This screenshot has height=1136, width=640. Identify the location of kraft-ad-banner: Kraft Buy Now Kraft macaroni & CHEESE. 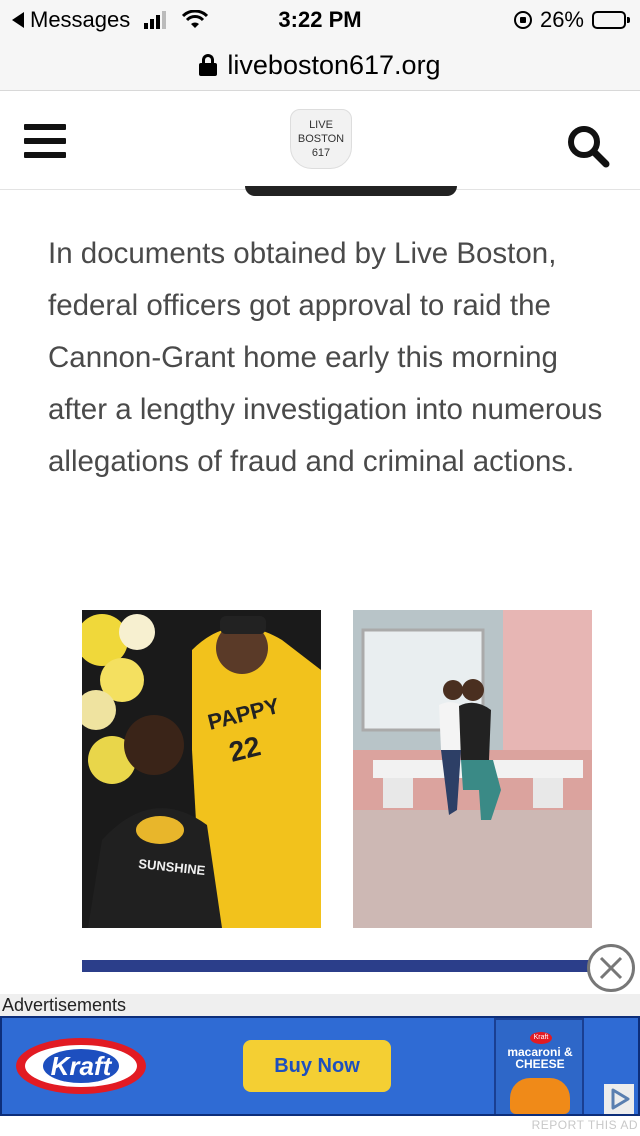
(320, 1066).